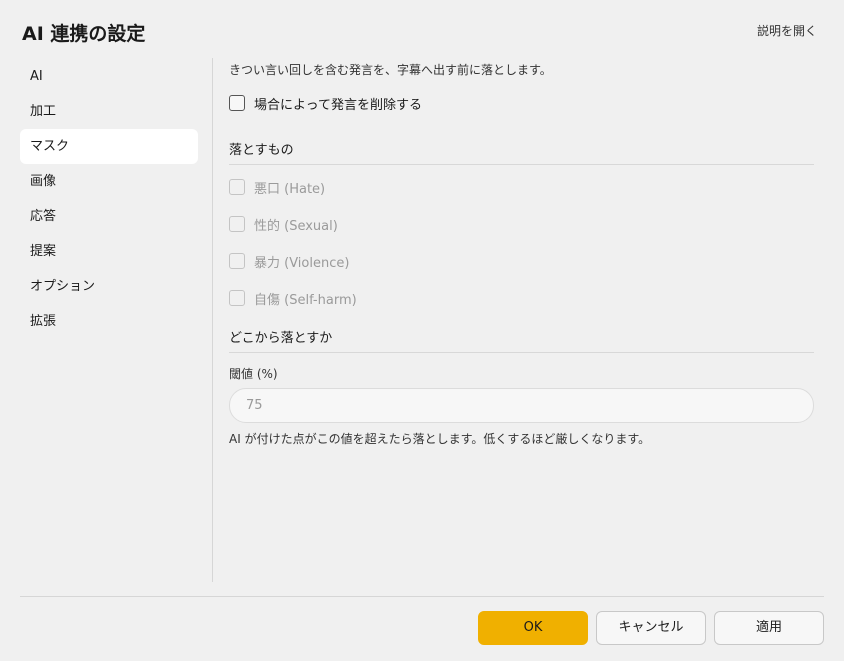 This screenshot has width=844, height=661. What do you see at coordinates (109, 146) in the screenshot?
I see `sidebar-item-mask: マスク` at bounding box center [109, 146].